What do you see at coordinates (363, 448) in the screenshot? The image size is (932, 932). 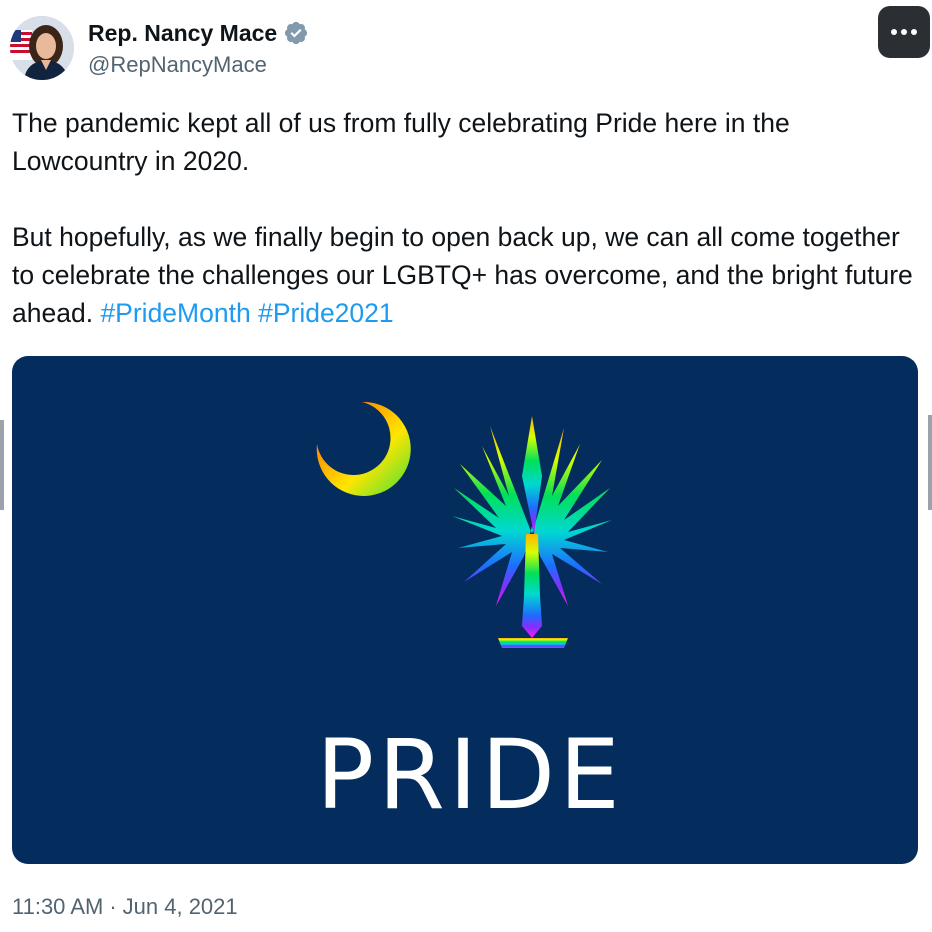 I see `rainbow-crescent-moon-icon` at bounding box center [363, 448].